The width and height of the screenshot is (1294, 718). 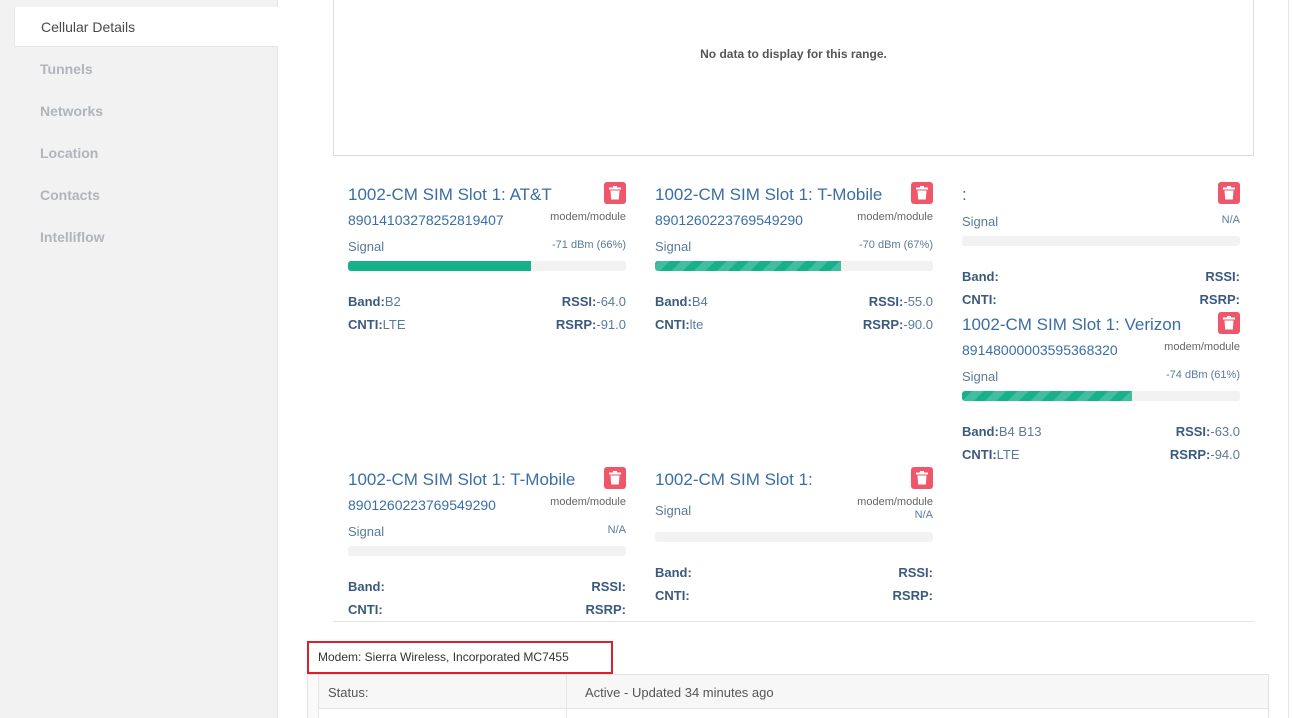 What do you see at coordinates (1040, 350) in the screenshot?
I see `sim-iccid: 89148000003595368320` at bounding box center [1040, 350].